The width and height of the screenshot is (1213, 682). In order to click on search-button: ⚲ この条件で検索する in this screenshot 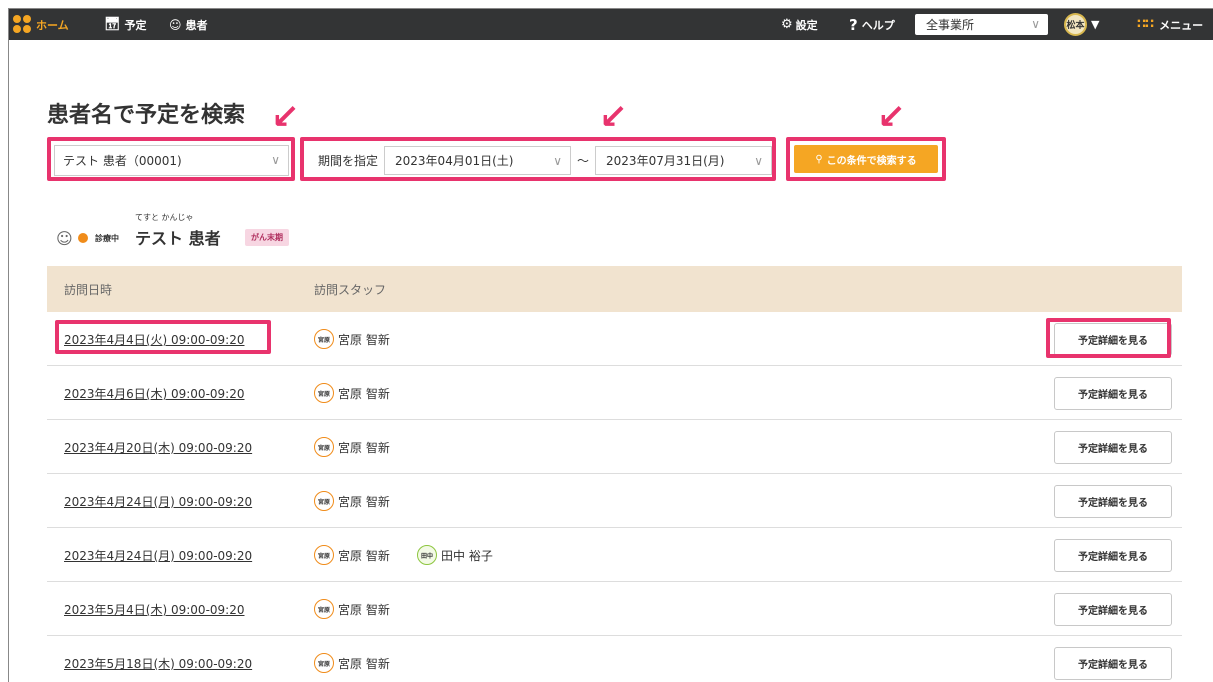, I will do `click(866, 159)`.